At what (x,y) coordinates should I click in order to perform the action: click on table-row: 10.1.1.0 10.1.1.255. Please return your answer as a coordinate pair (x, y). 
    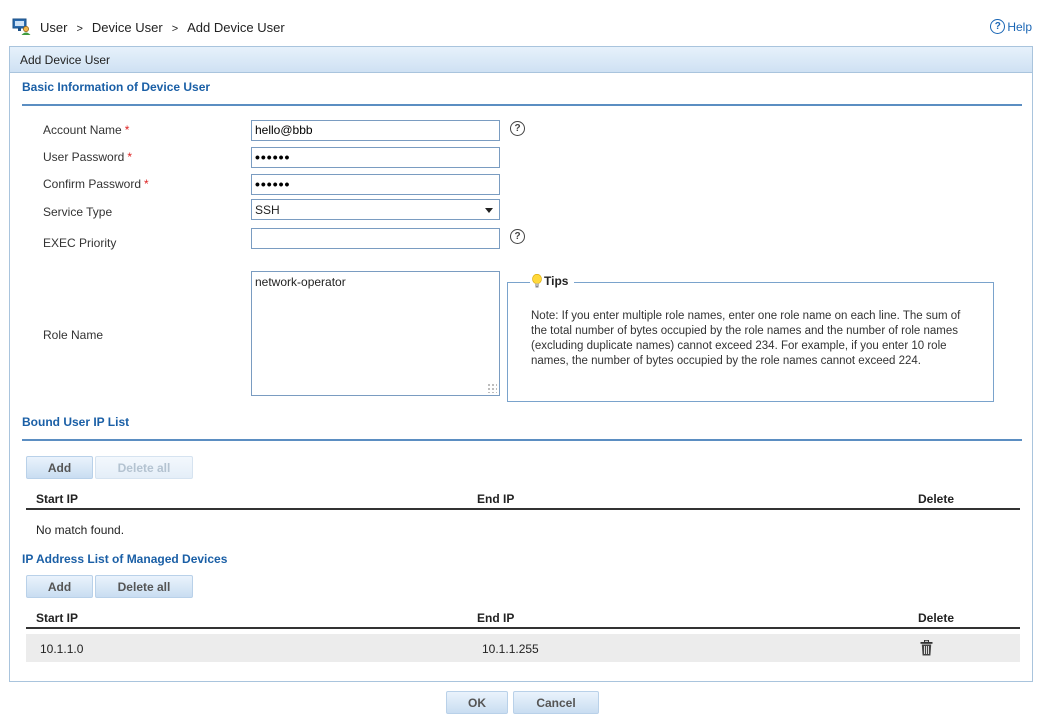
    Looking at the image, I should click on (523, 648).